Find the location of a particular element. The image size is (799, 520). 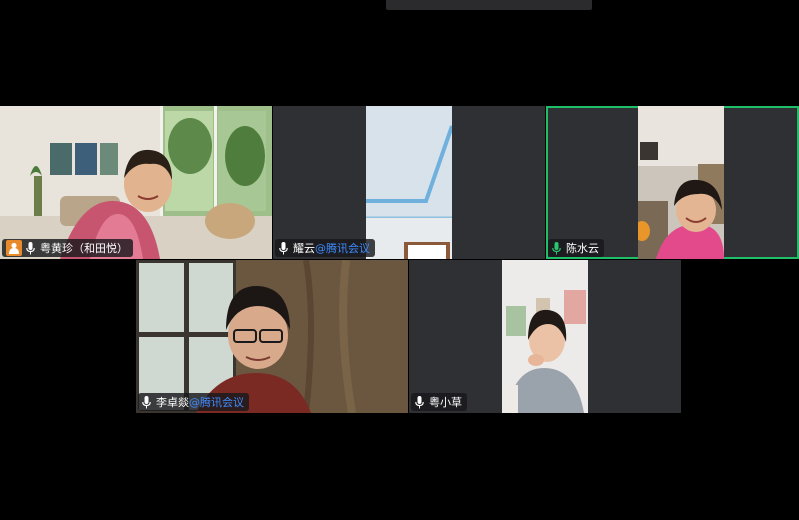

video-tile-4: 李卓燚 @腾讯会议 is located at coordinates (272, 336).